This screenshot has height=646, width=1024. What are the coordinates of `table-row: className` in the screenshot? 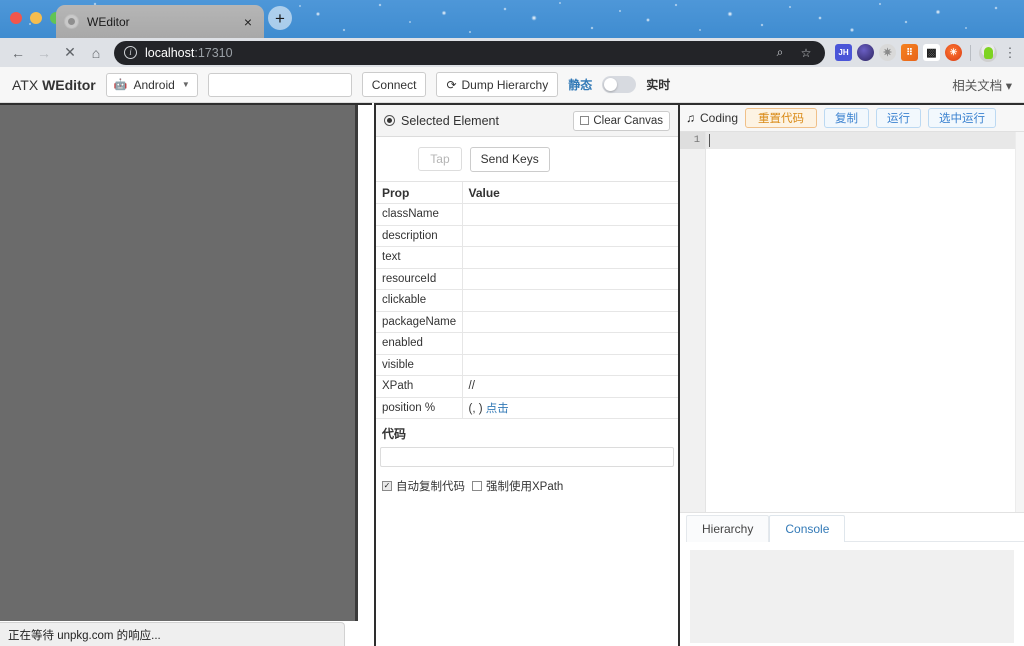 It's located at (527, 214).